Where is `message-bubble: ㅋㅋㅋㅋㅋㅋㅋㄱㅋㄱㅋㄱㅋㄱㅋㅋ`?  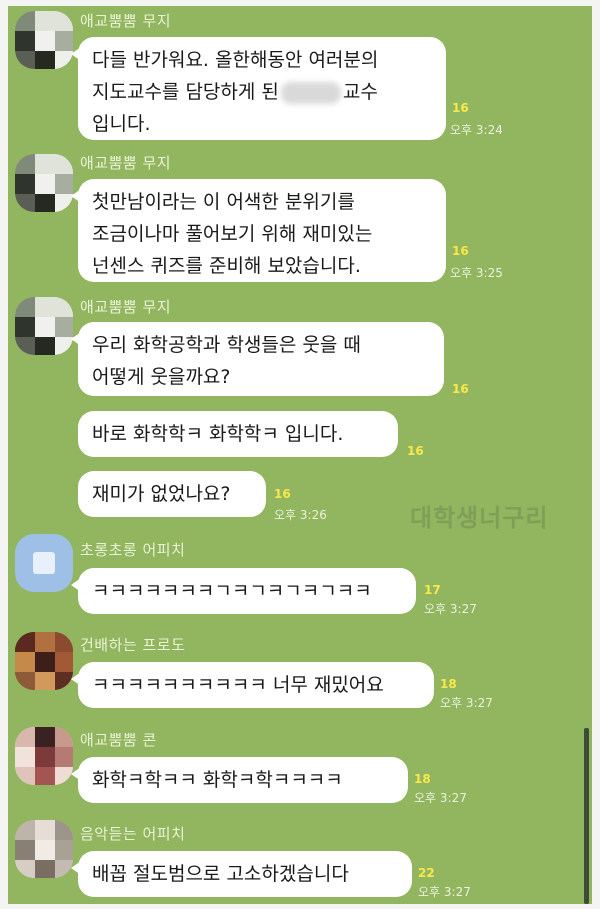
message-bubble: ㅋㅋㅋㅋㅋㅋㅋㄱㅋㄱㅋㄱㅋㄱㅋㅋ is located at coordinates (243, 591).